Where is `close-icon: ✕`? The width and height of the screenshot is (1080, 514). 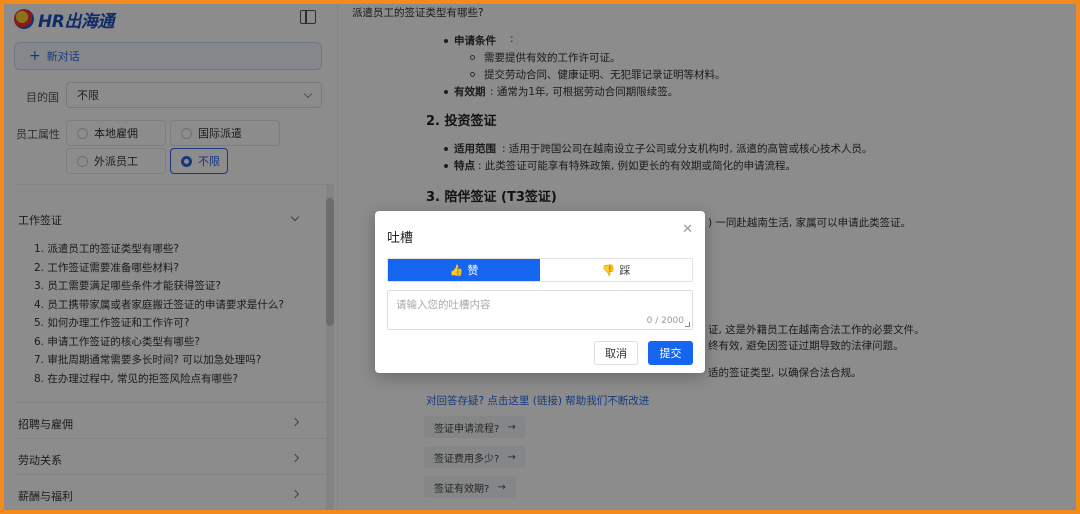 close-icon: ✕ is located at coordinates (687, 229).